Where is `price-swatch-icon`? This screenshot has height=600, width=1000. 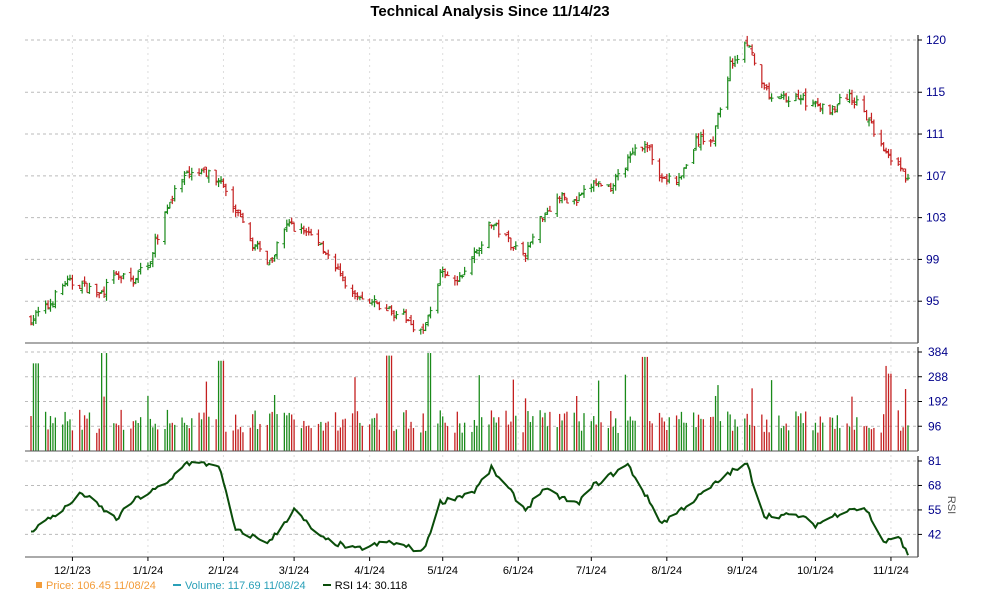
price-swatch-icon is located at coordinates (39, 585).